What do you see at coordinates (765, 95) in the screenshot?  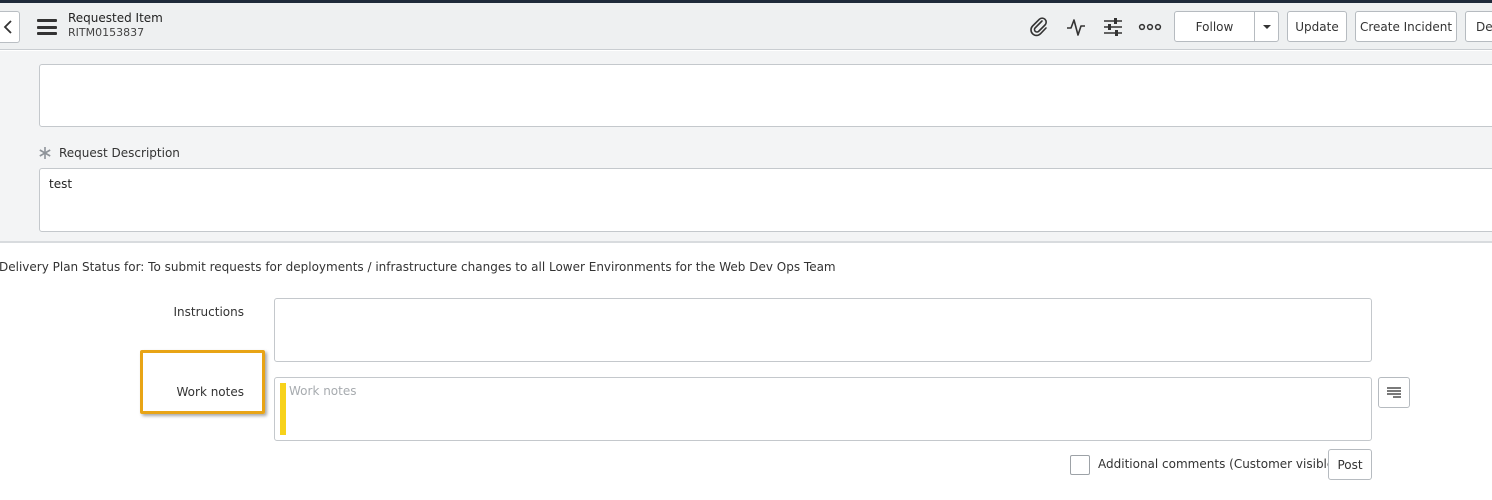 I see `form-text-field` at bounding box center [765, 95].